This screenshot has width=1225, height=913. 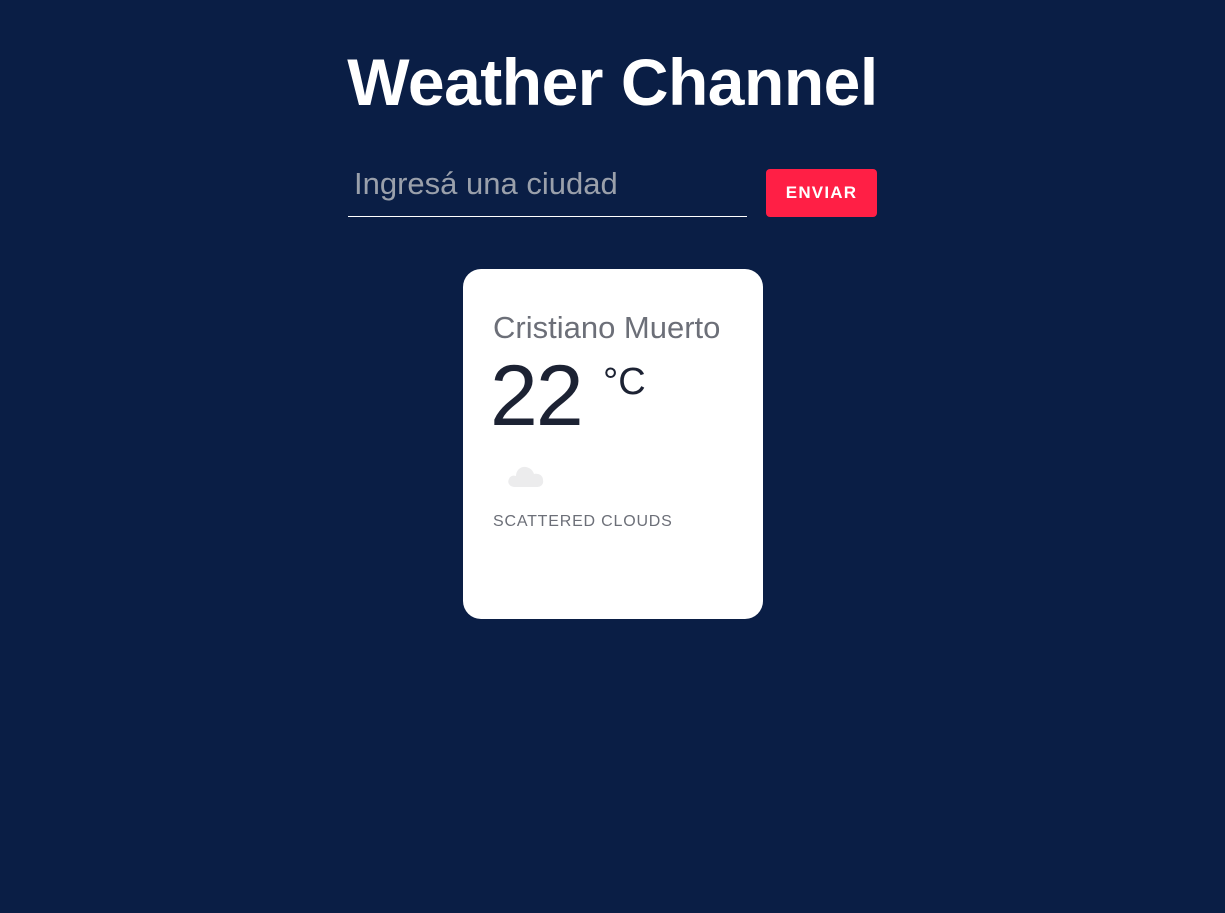 I want to click on search-form: ENVIAR, so click(x=618, y=192).